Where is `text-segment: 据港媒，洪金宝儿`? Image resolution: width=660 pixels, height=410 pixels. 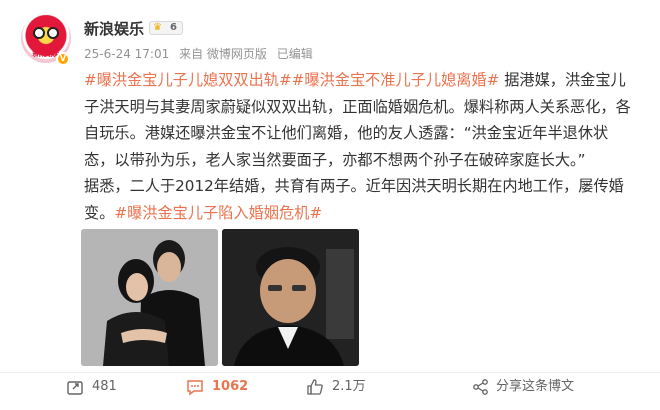
text-segment: 据港媒，洪金宝儿 is located at coordinates (562, 80).